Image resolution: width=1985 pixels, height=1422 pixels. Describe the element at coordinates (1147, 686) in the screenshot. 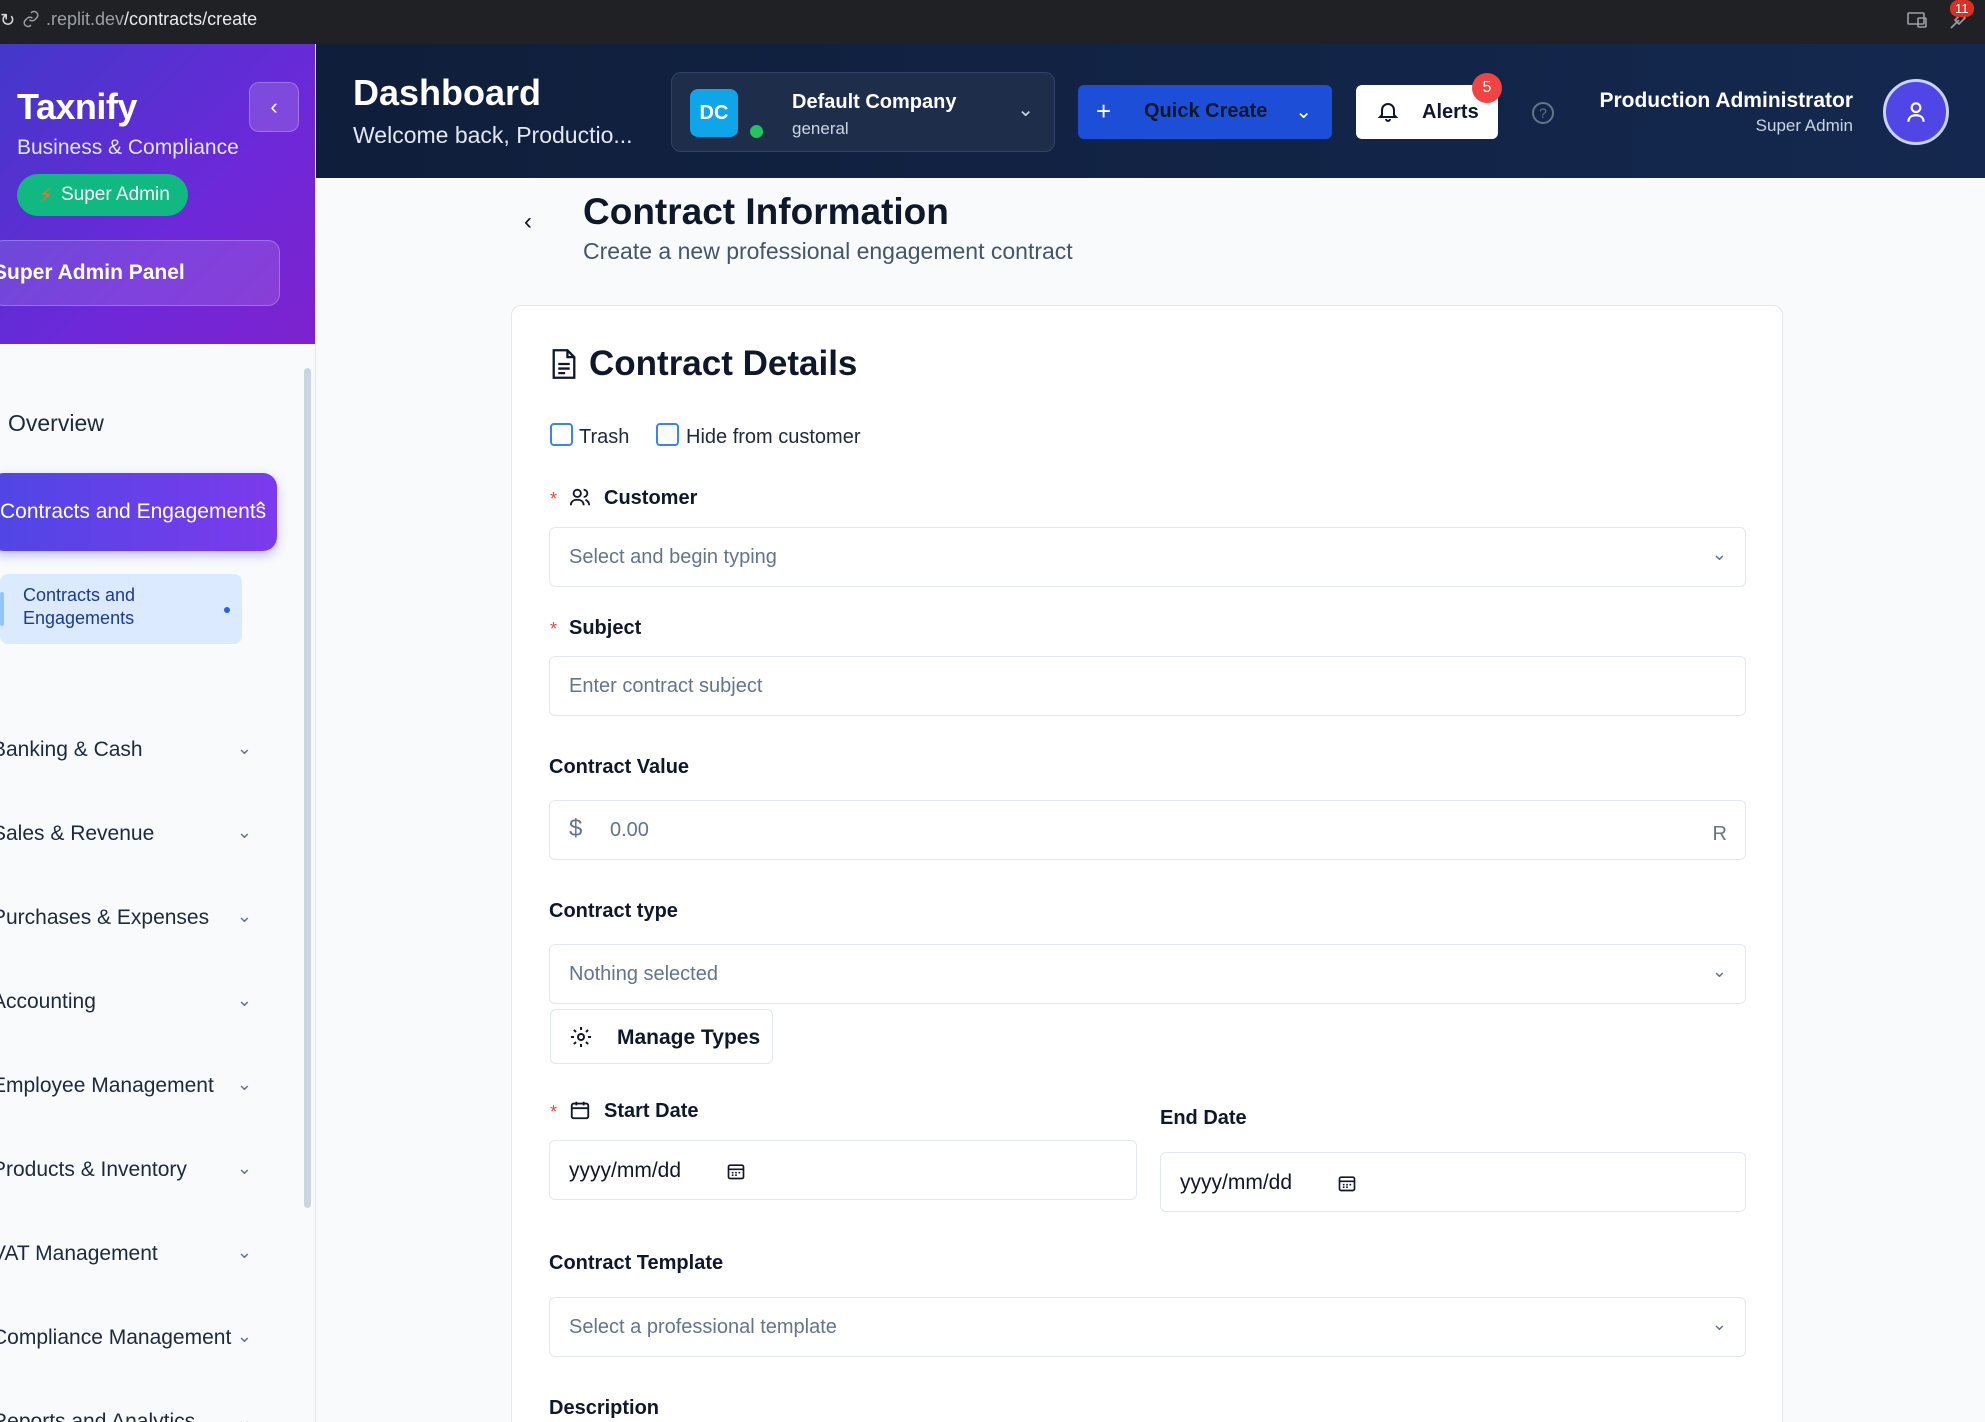

I see `subject-input: Enter contract subject` at that location.